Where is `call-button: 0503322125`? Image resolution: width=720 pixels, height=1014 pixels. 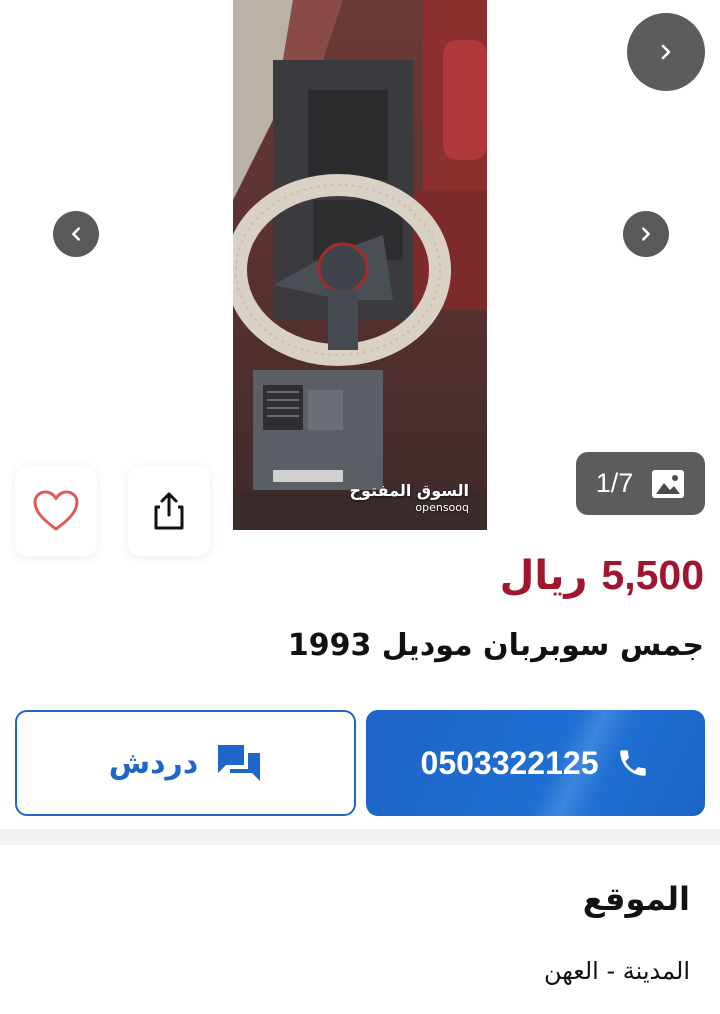
call-button: 0503322125 is located at coordinates (535, 763).